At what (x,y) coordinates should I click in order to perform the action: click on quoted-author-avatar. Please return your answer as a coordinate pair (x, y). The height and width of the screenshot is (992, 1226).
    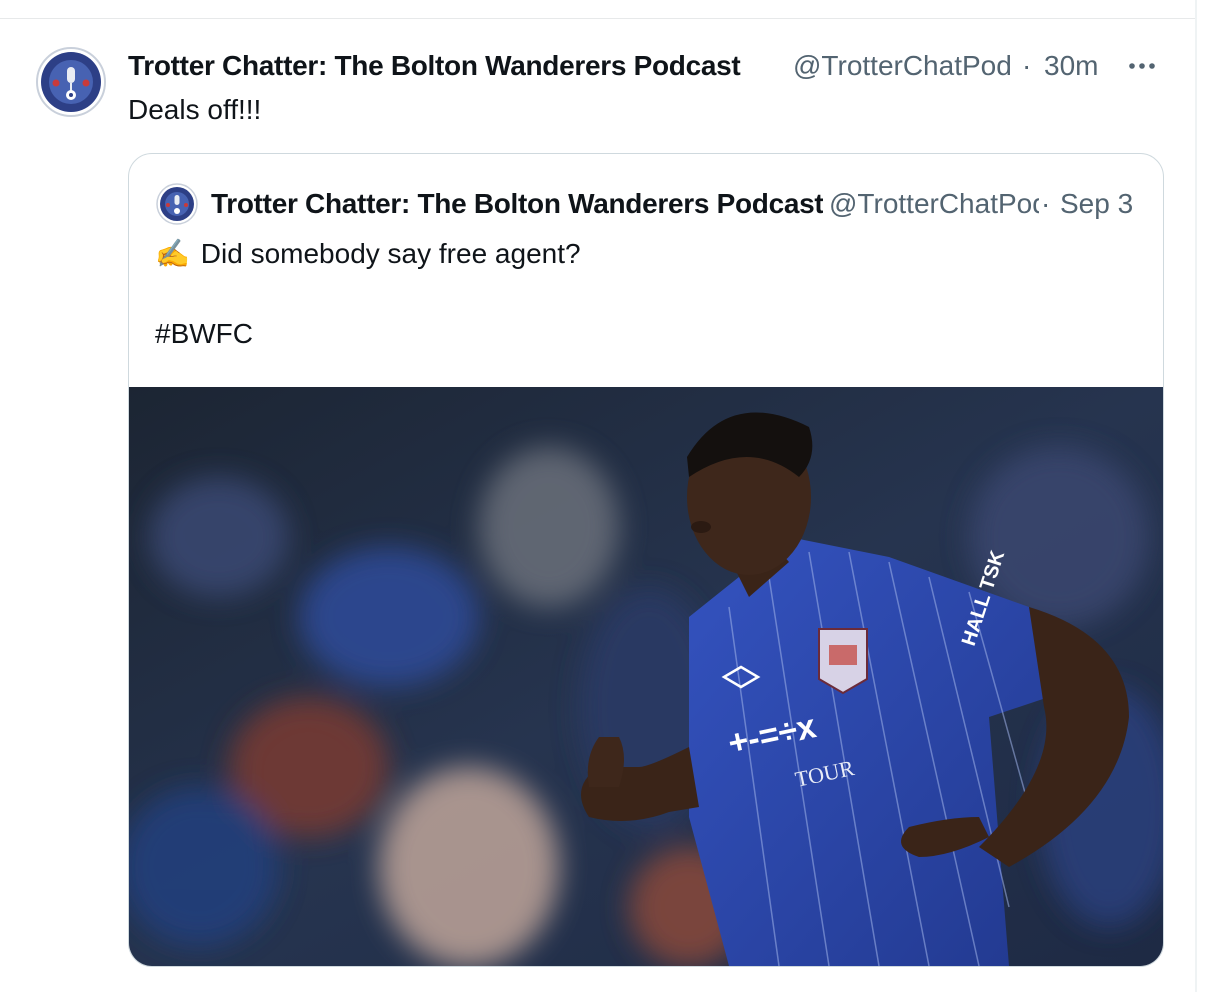
    Looking at the image, I should click on (177, 204).